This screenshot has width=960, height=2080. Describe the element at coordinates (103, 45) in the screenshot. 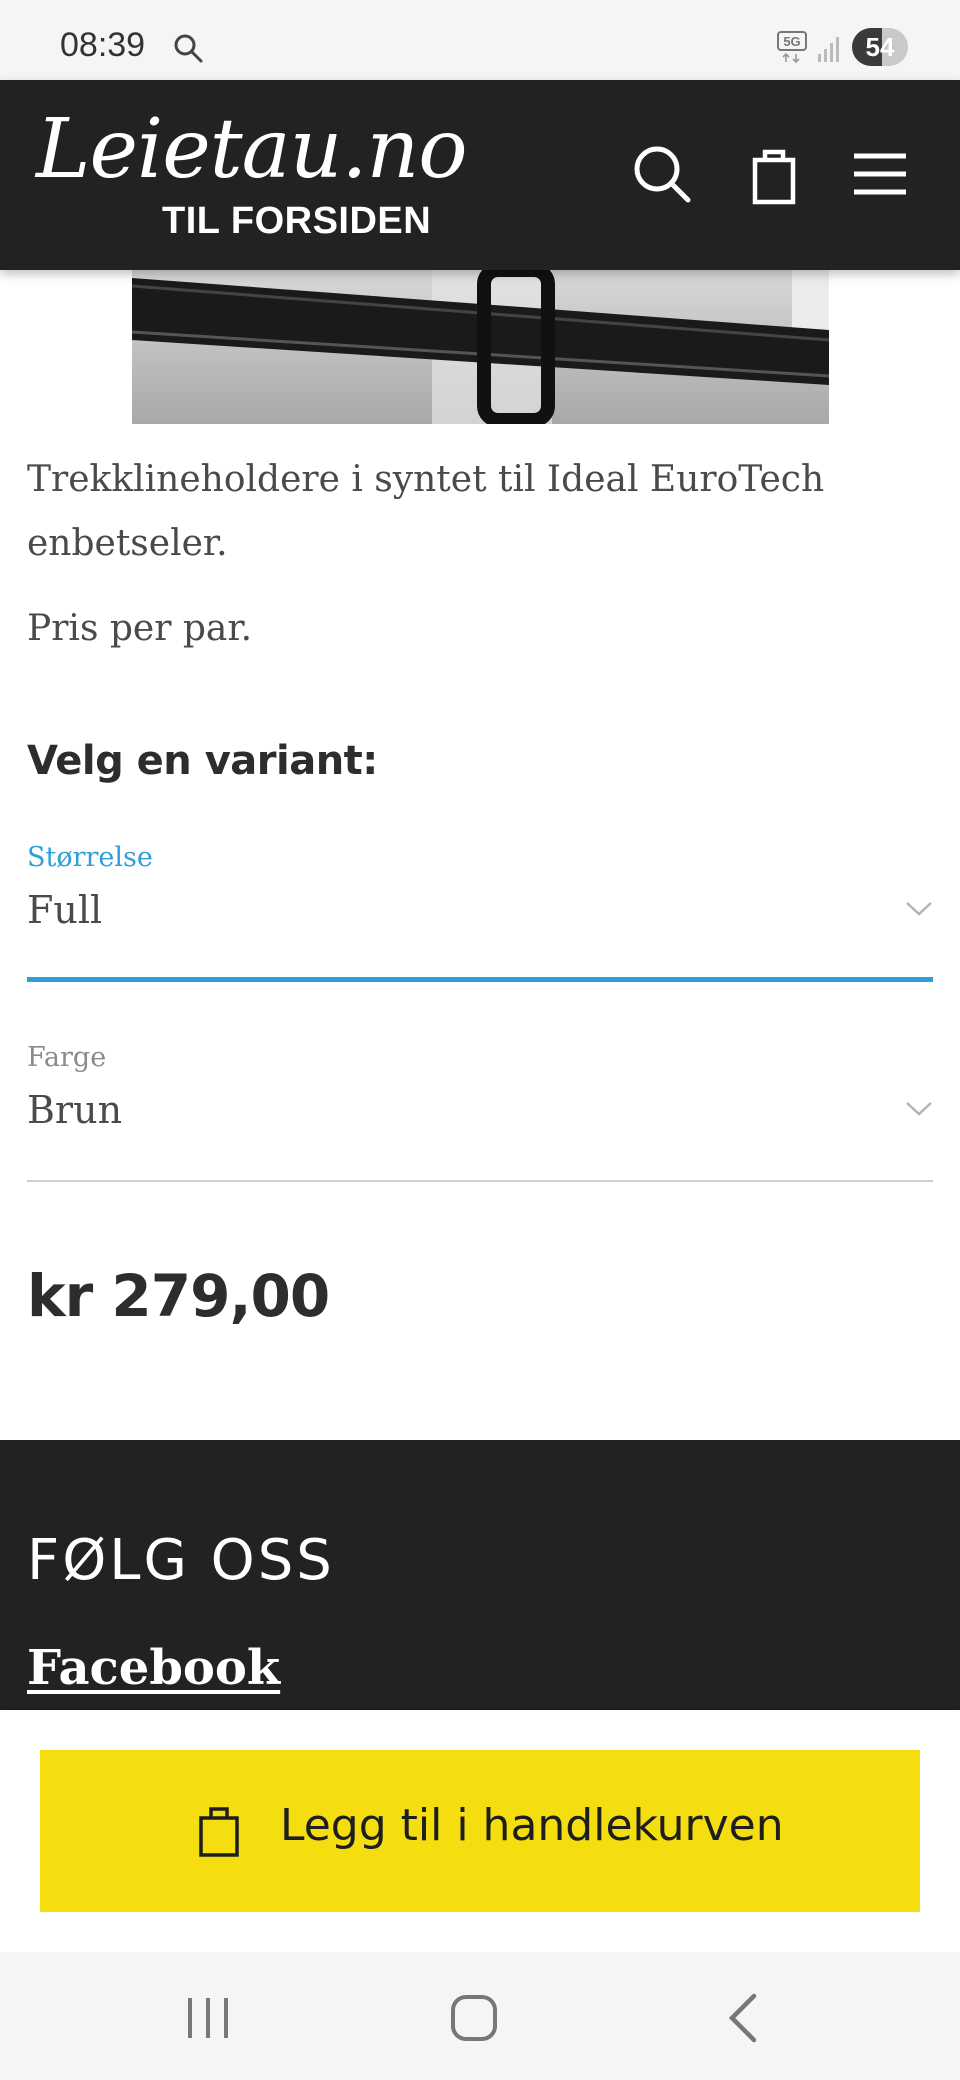

I see `status-time: 08:39` at that location.